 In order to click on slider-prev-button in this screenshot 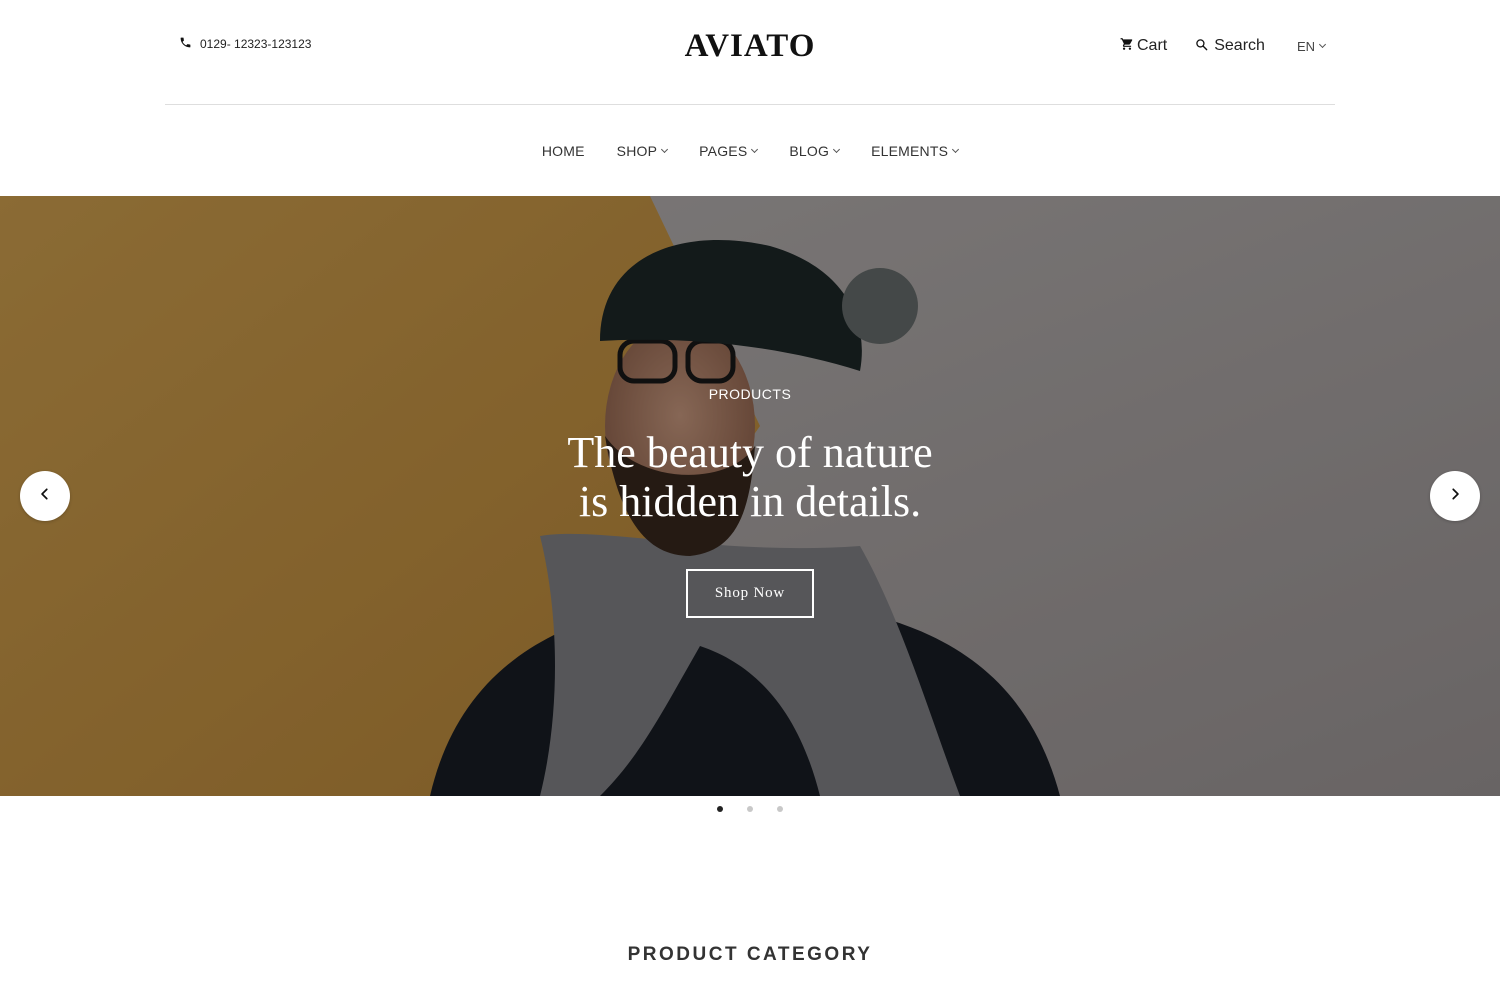, I will do `click(45, 496)`.